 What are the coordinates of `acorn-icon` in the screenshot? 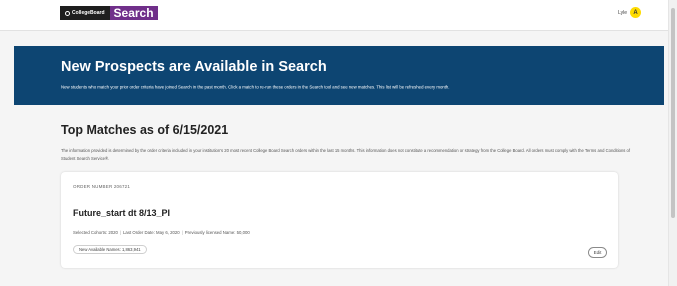 It's located at (67, 13).